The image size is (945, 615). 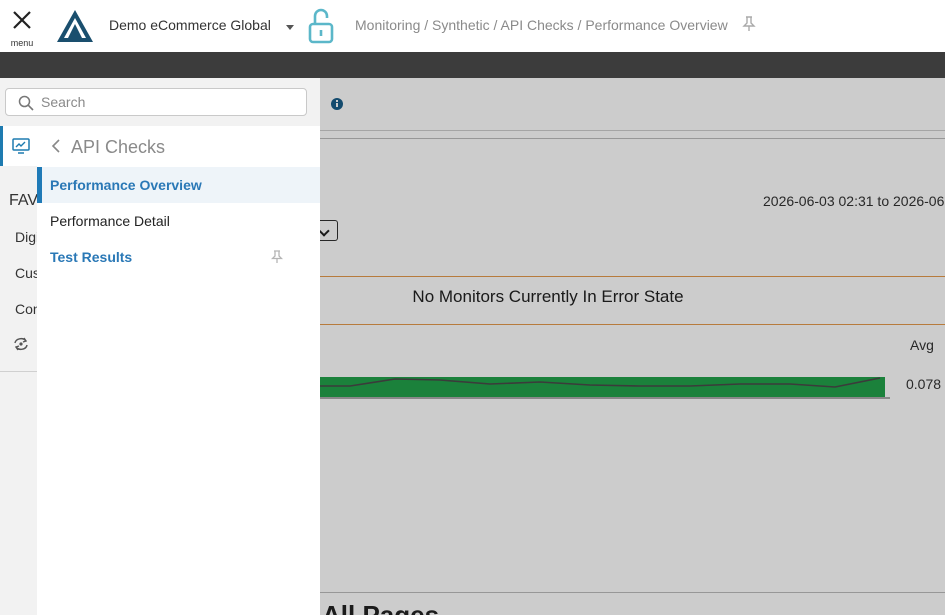 I want to click on rail-item-synthetic, so click(x=18, y=146).